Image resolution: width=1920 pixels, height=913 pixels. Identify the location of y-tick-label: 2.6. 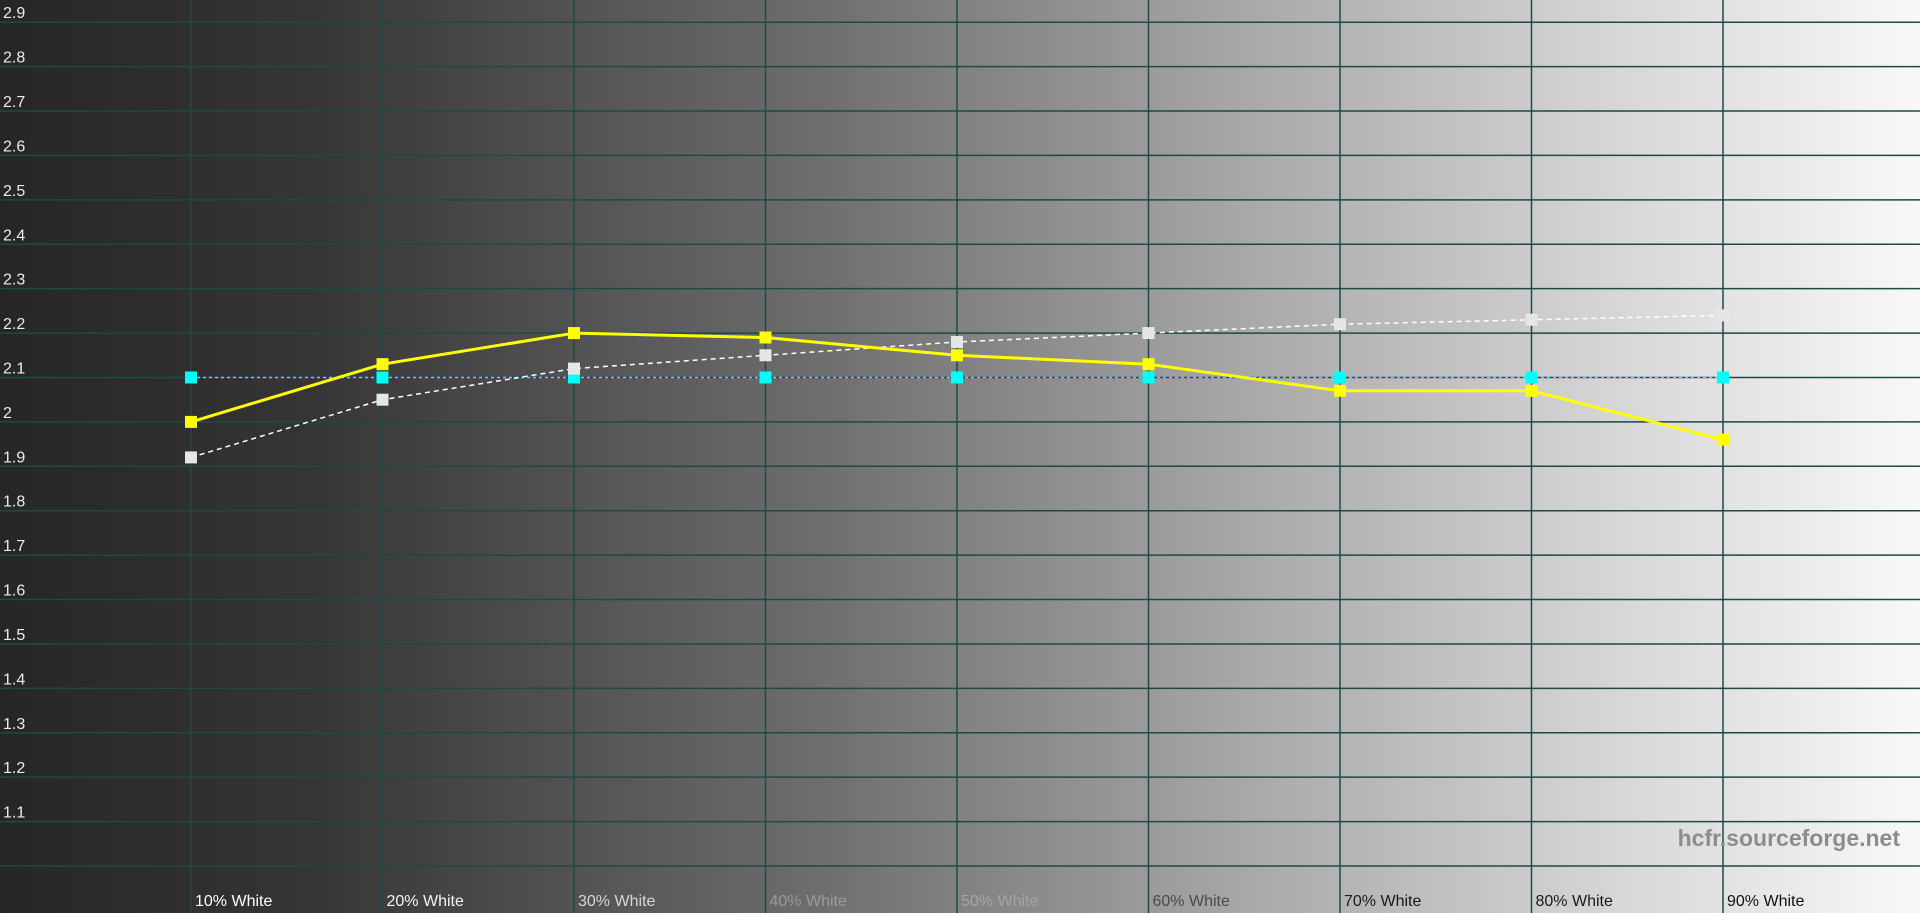
(14, 146).